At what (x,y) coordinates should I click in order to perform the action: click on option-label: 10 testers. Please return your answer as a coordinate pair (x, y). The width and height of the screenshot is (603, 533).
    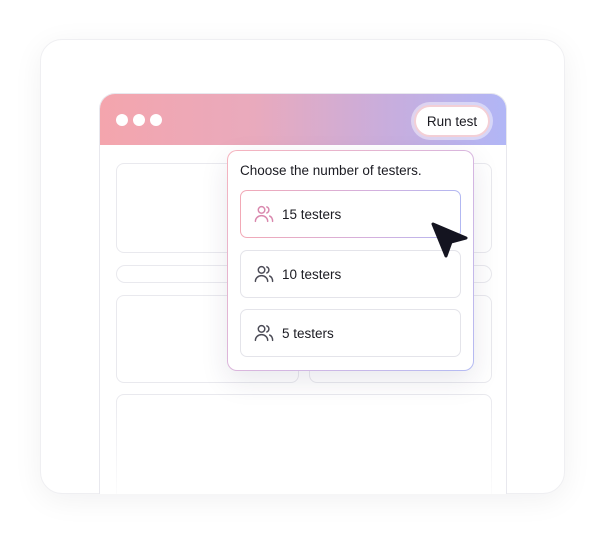
    Looking at the image, I should click on (312, 274).